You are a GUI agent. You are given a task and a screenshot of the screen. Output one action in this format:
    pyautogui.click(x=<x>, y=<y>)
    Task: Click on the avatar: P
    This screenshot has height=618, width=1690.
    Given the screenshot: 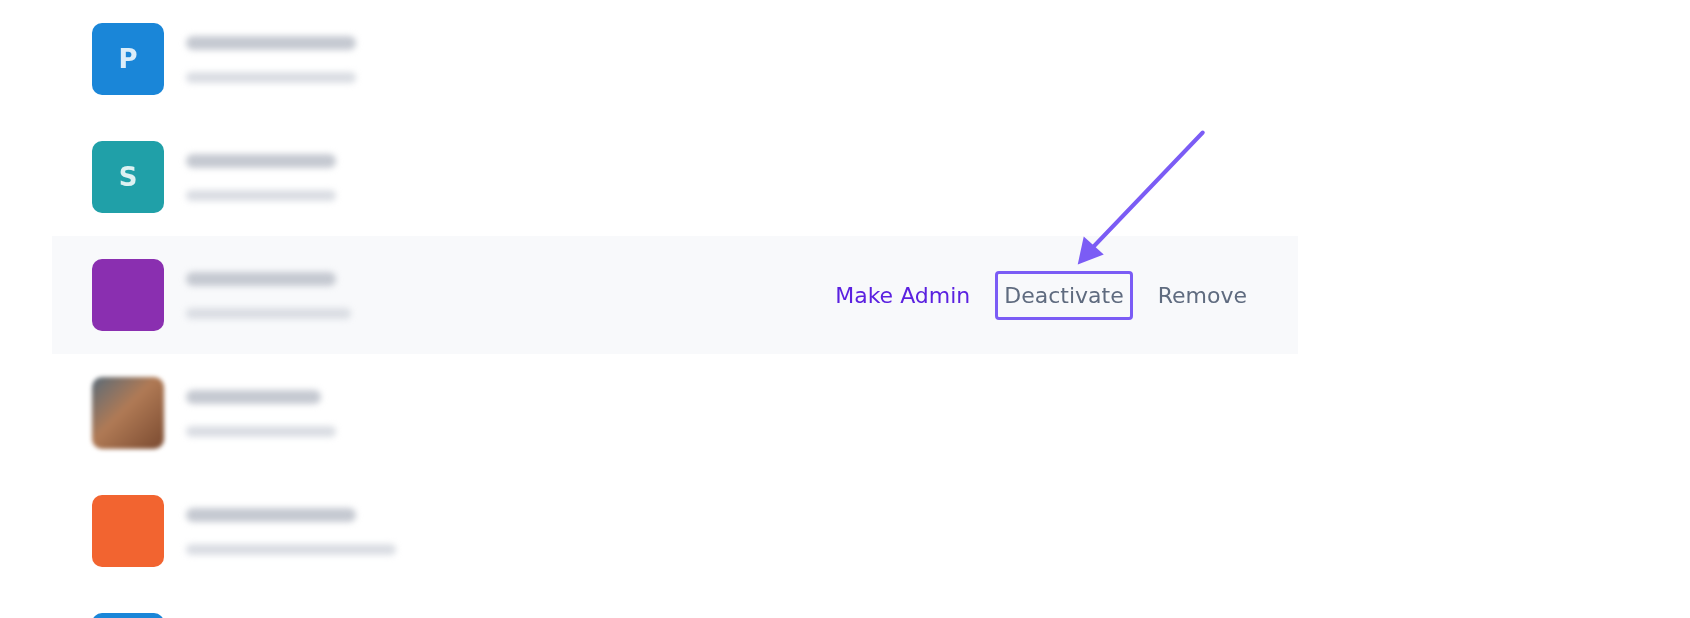 What is the action you would take?
    pyautogui.click(x=128, y=59)
    